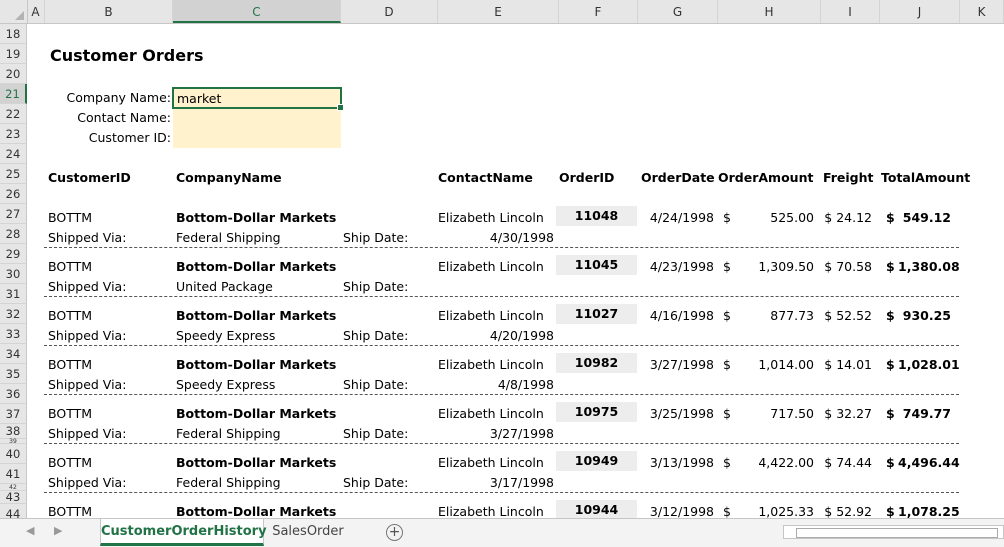 Image resolution: width=1004 pixels, height=547 pixels. Describe the element at coordinates (848, 177) in the screenshot. I see `header-freight: Freight` at that location.